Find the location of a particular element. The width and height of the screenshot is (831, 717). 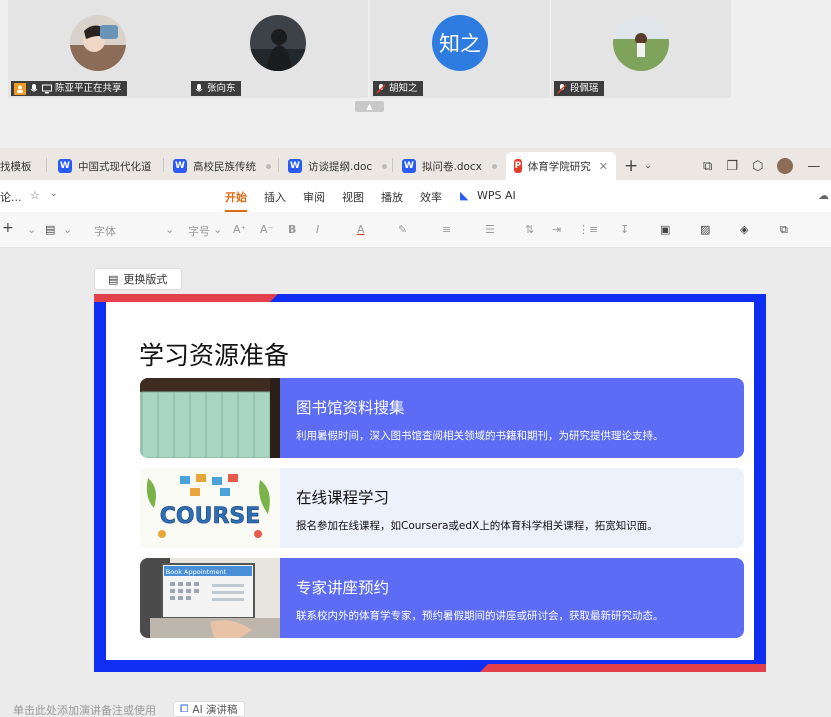

ai-speech-label: AI 演讲稿 is located at coordinates (215, 709).